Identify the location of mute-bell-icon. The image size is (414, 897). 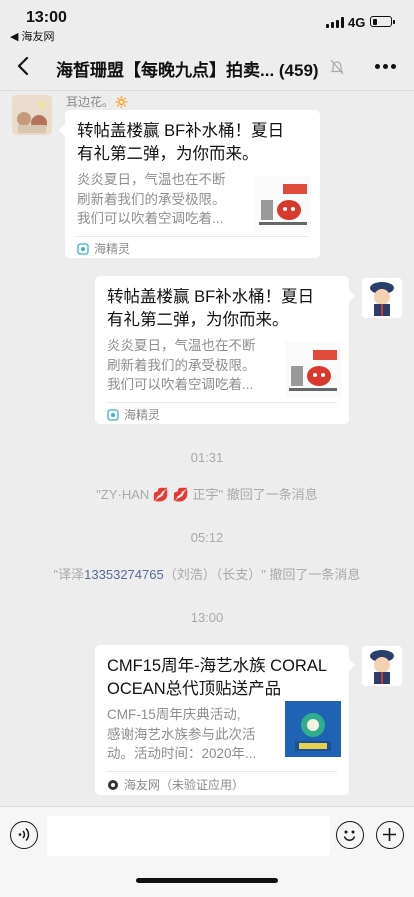
(337, 67).